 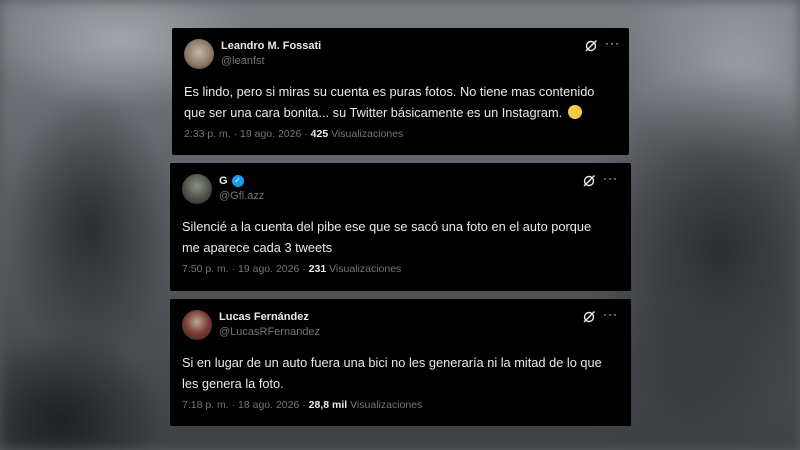 I want to click on view-count: 231, so click(x=317, y=269).